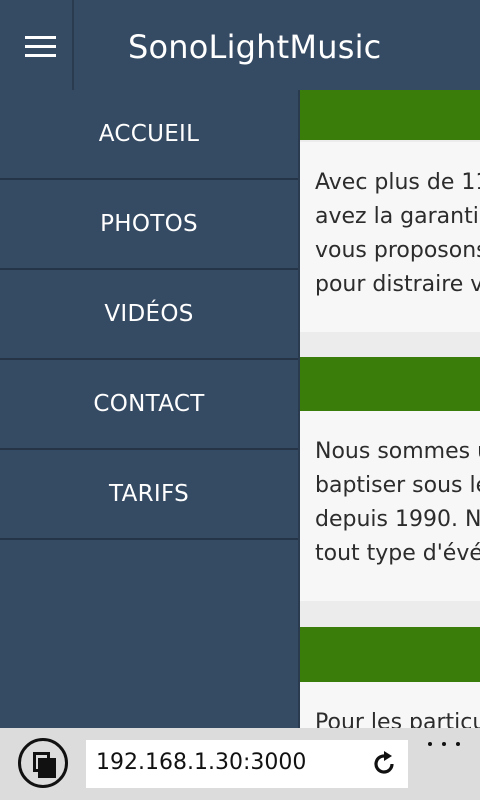 The image size is (480, 800). Describe the element at coordinates (149, 225) in the screenshot. I see `nav-item-photos: PHOTOS` at that location.